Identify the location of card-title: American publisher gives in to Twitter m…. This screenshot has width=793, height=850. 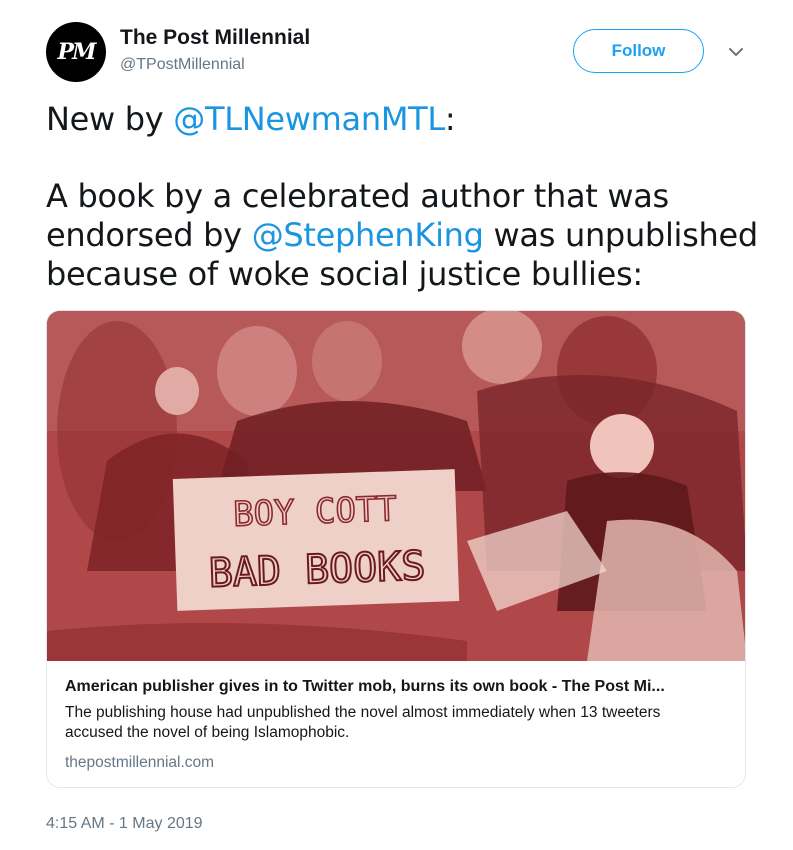
(397, 687).